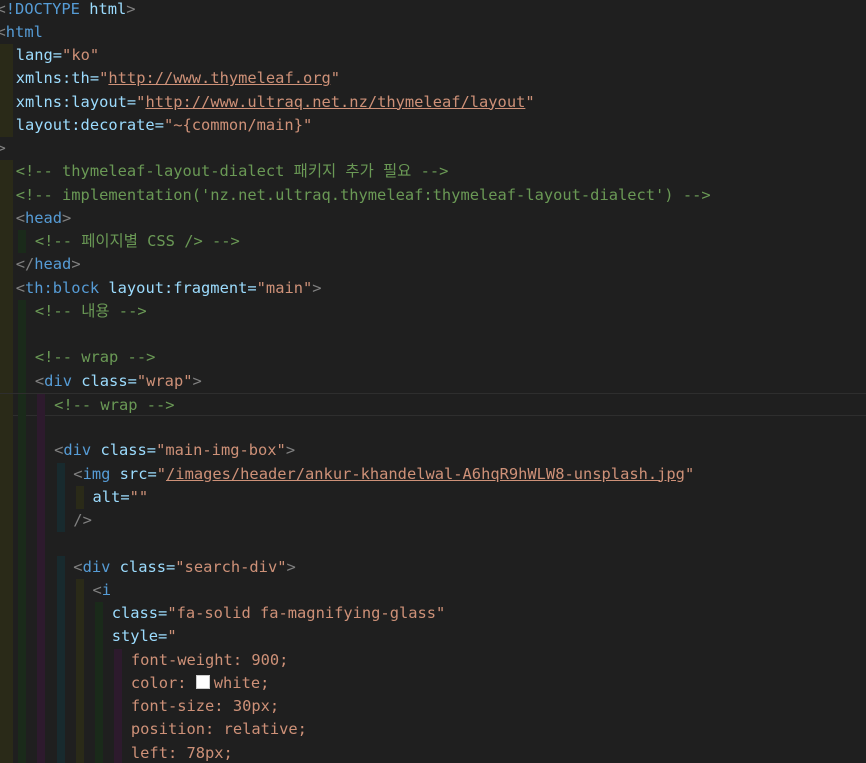 The height and width of the screenshot is (763, 866). I want to click on code-line: <th:block layout:fragment="main">, so click(433, 288).